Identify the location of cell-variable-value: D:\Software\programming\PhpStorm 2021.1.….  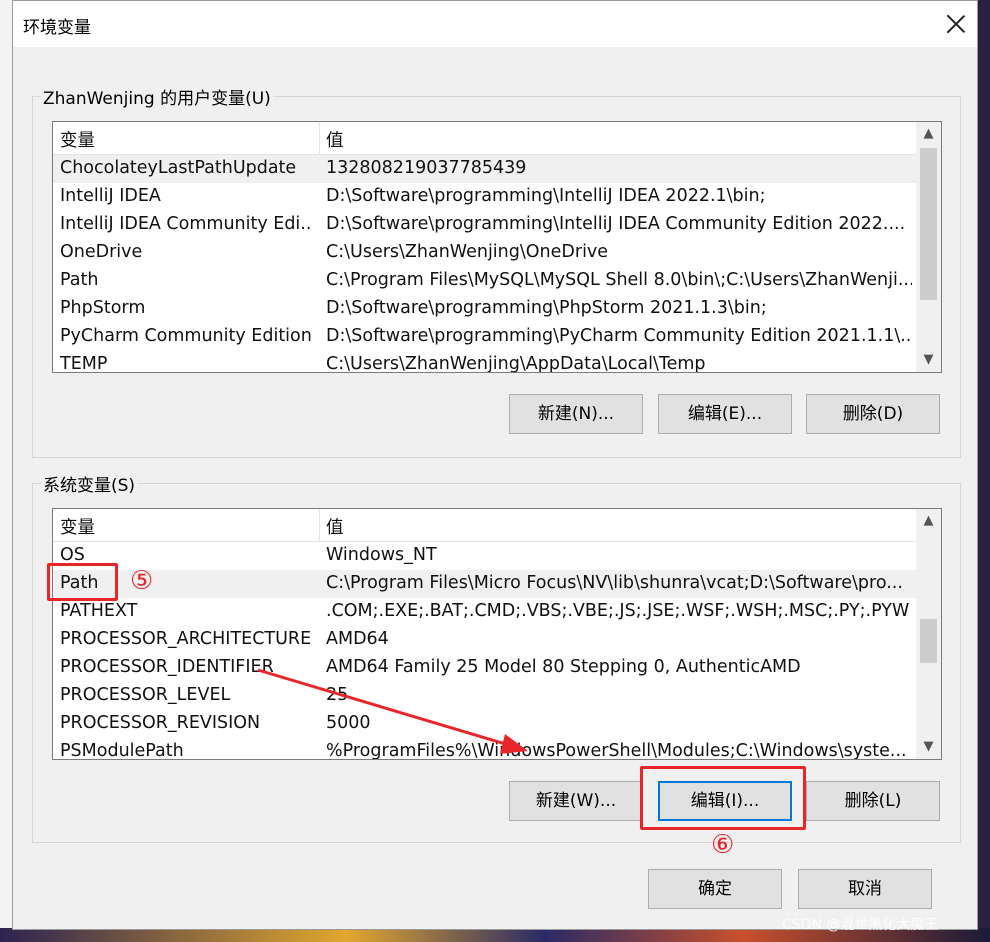
(546, 308).